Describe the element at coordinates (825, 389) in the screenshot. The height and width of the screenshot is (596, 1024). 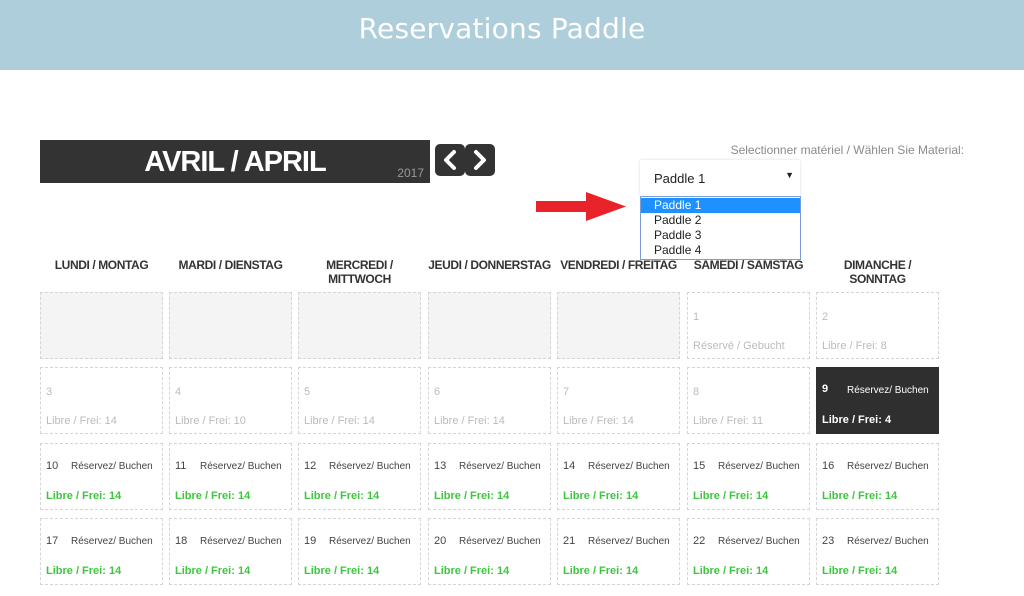
I see `day-number: 9` at that location.